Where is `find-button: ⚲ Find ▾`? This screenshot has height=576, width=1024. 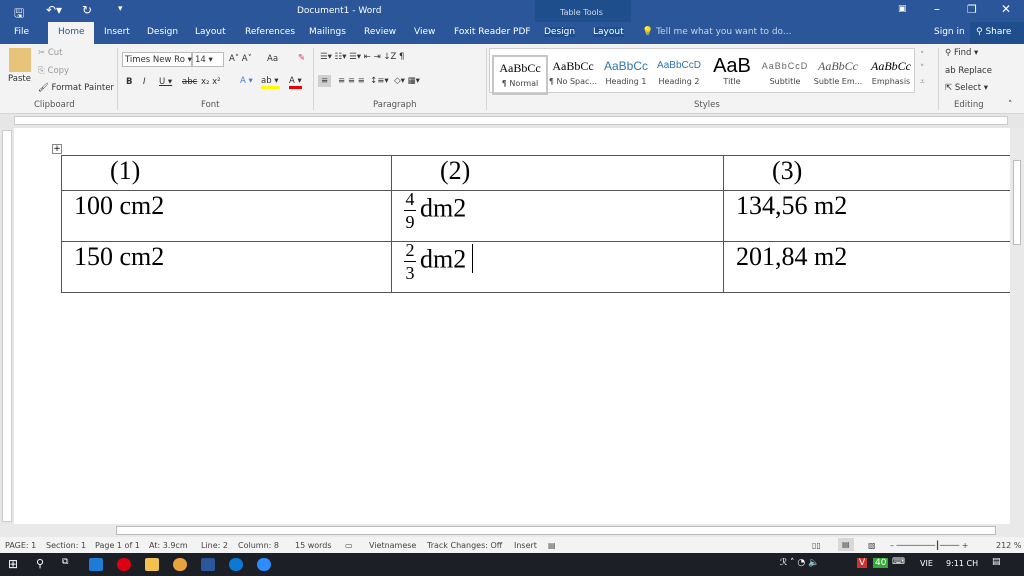
find-button: ⚲ Find ▾ is located at coordinates (961, 53).